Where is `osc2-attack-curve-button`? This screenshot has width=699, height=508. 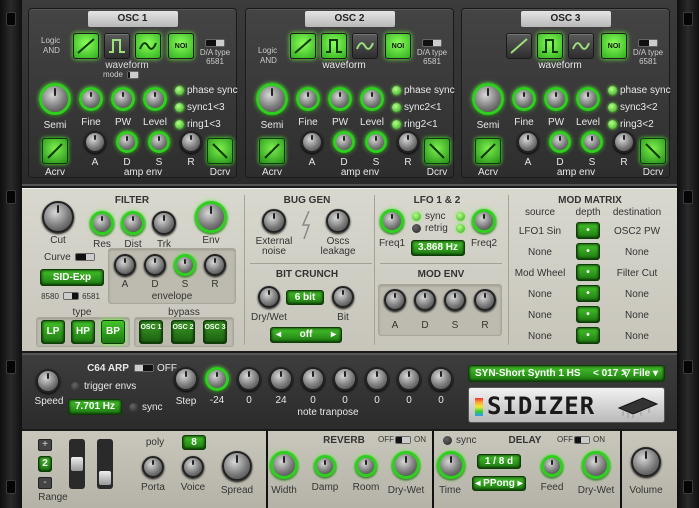 osc2-attack-curve-button is located at coordinates (272, 151).